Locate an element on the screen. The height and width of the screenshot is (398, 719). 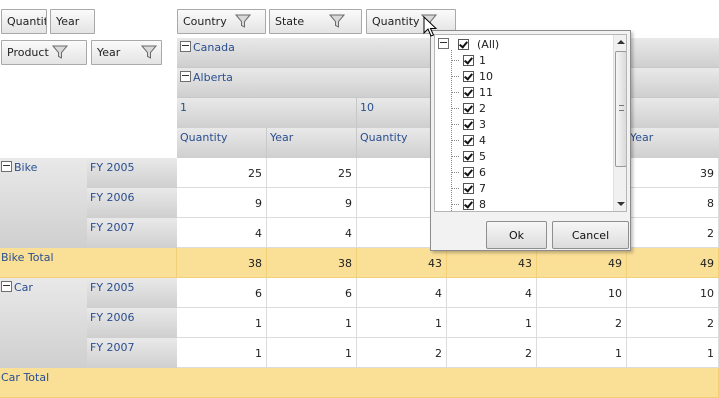
filter-all-row: (All) is located at coordinates (468, 46).